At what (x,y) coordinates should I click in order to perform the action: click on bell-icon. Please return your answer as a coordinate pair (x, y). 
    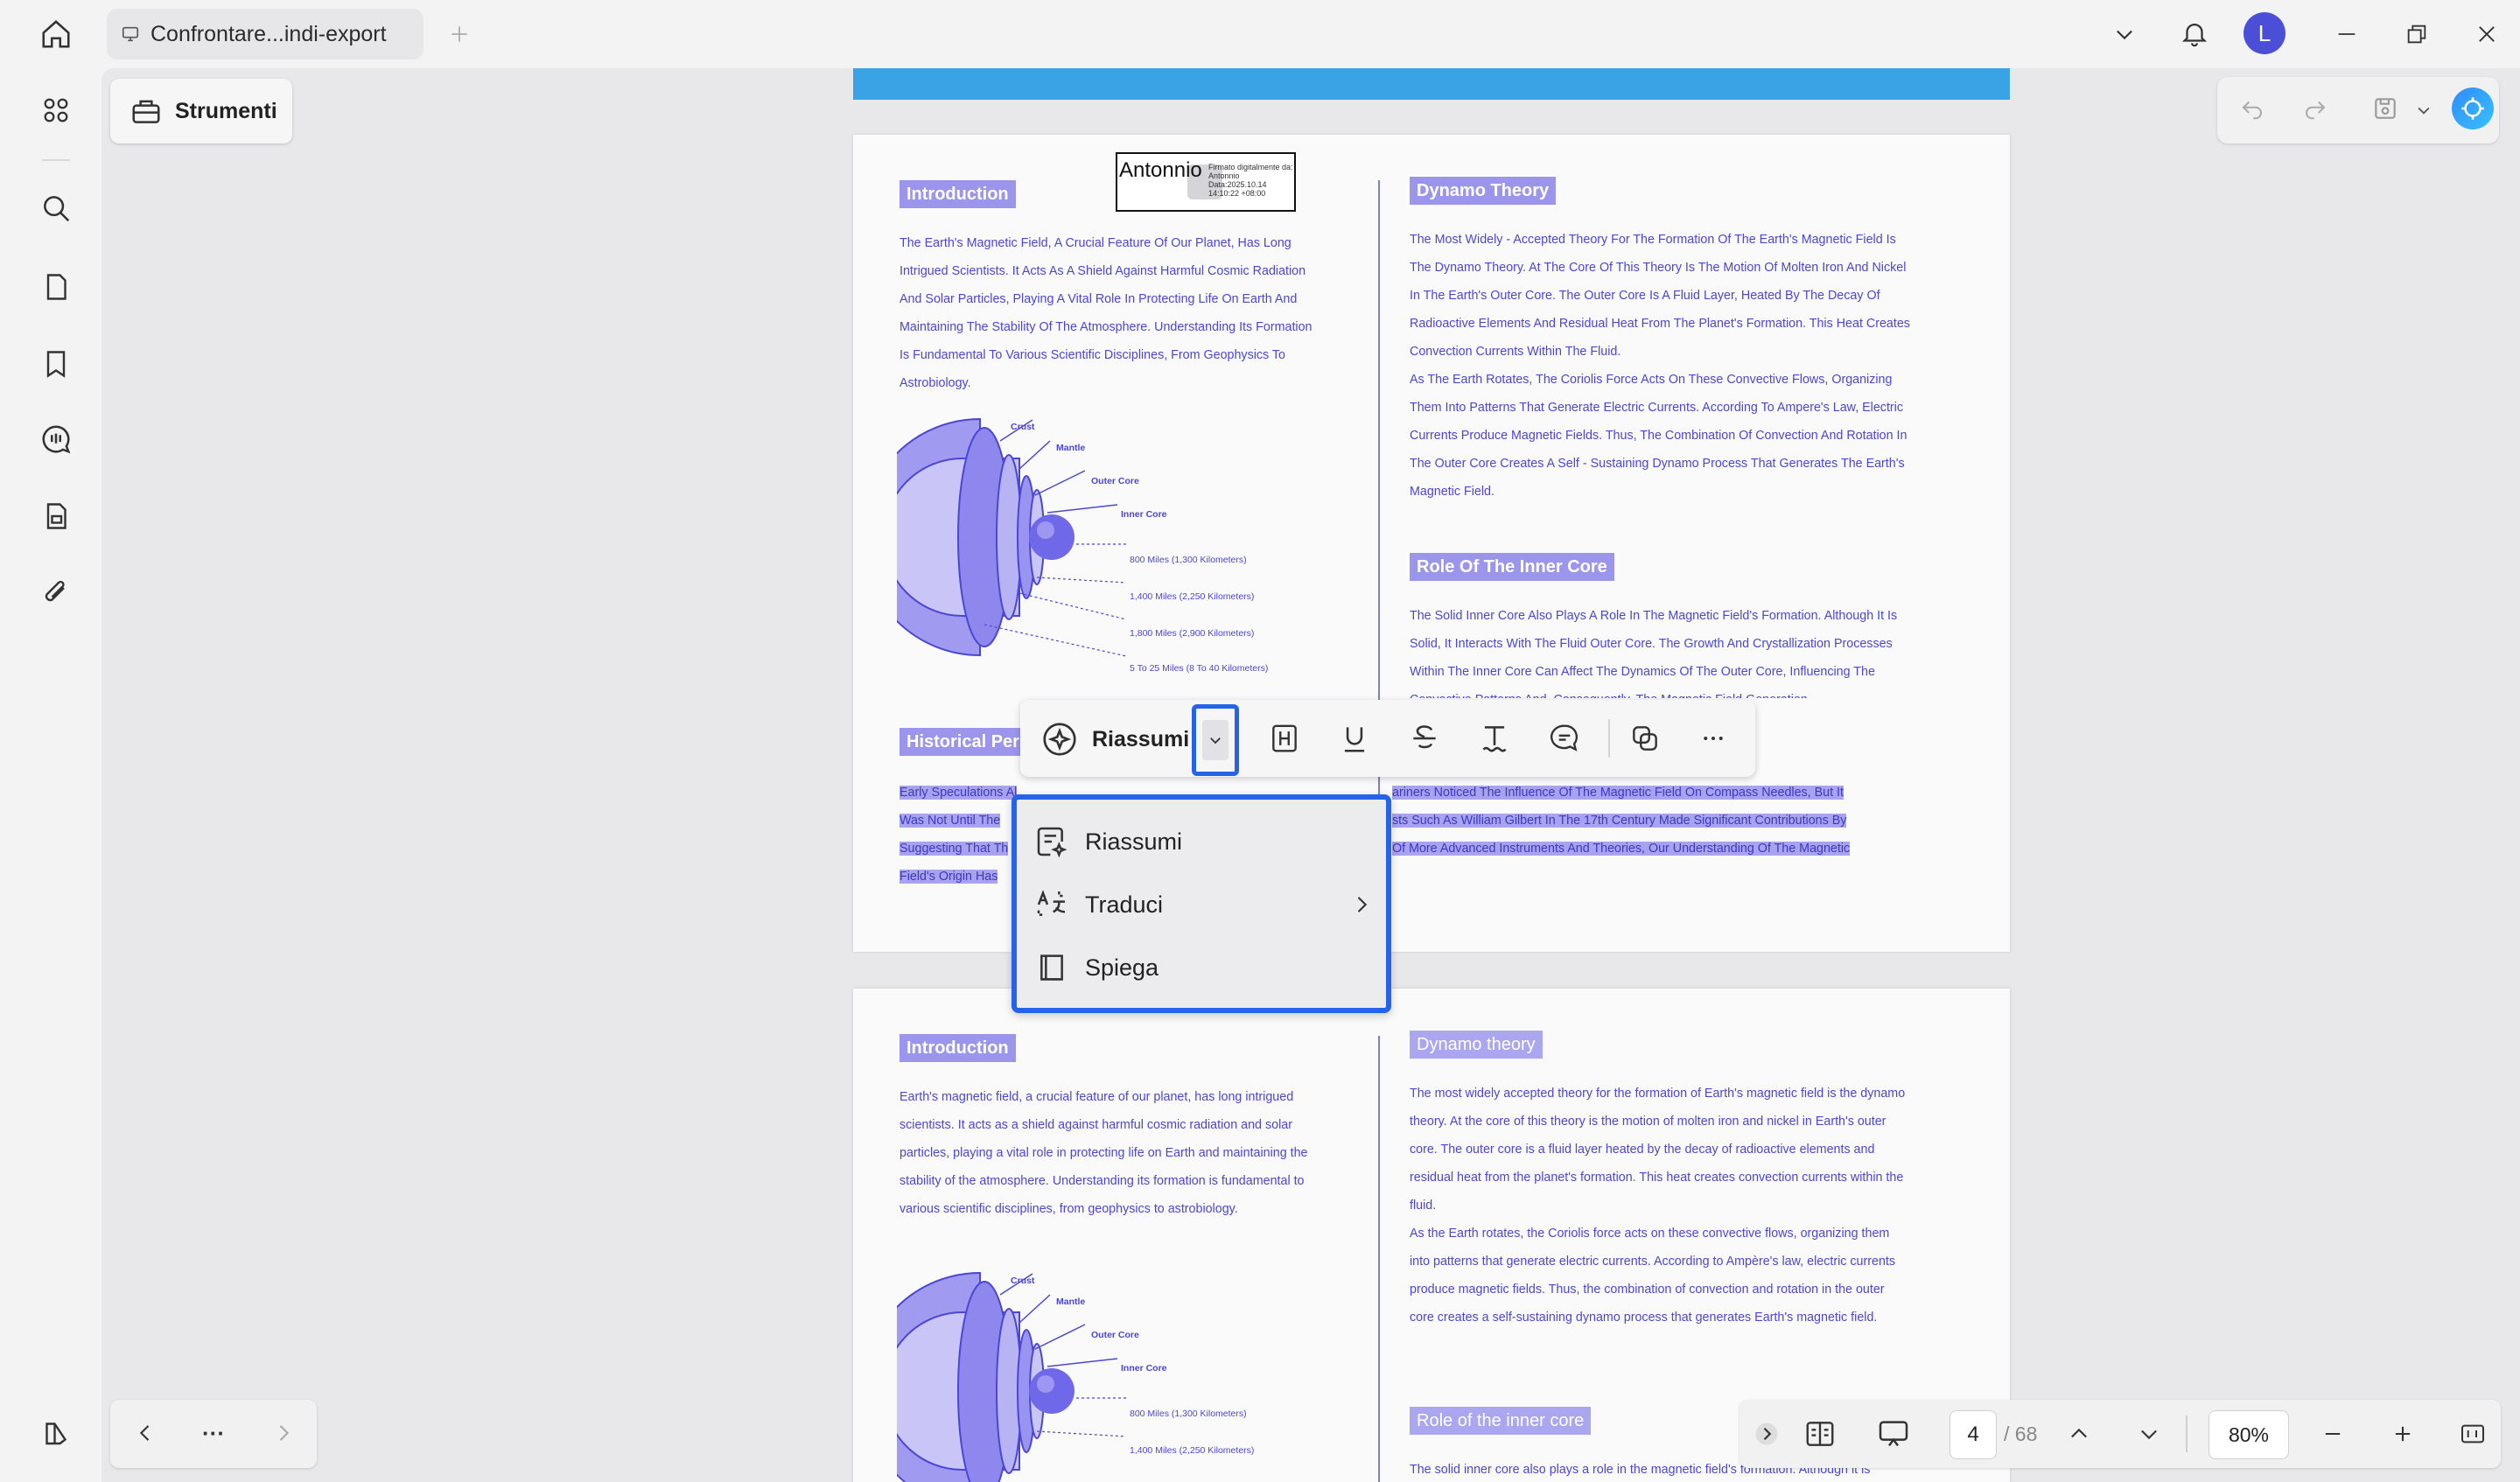
    Looking at the image, I should click on (2194, 33).